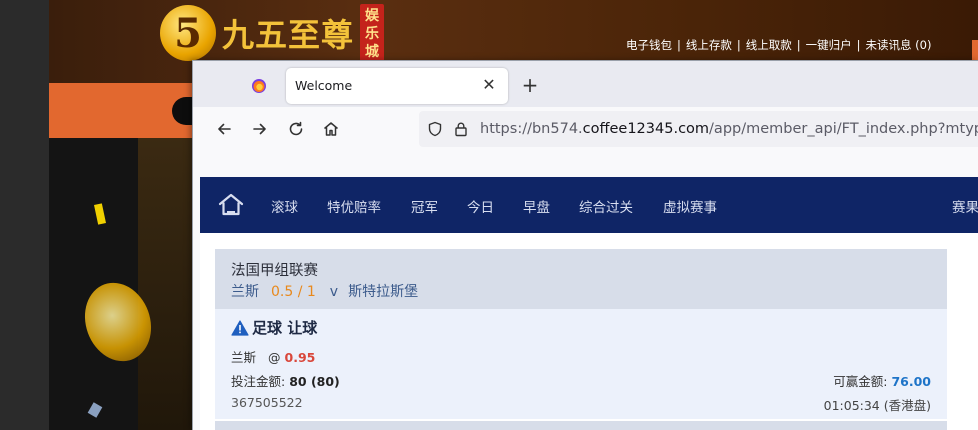 The image size is (978, 430). What do you see at coordinates (649, 45) in the screenshot?
I see `top-link-wallet: 电子钱包` at bounding box center [649, 45].